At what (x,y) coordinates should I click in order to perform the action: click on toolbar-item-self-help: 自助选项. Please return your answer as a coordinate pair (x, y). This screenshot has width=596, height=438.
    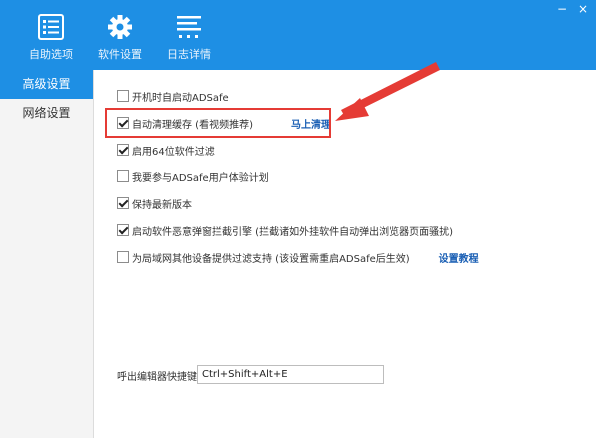
    Looking at the image, I should click on (51, 40).